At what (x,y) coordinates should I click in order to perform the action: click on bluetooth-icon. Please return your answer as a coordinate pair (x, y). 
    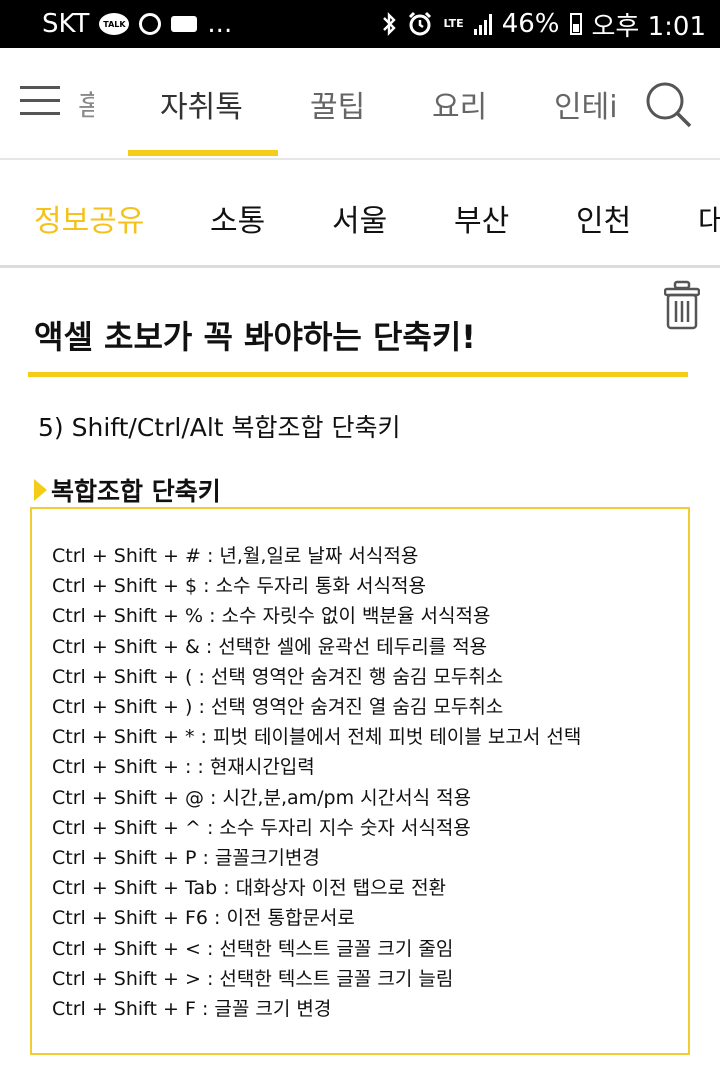
    Looking at the image, I should click on (389, 24).